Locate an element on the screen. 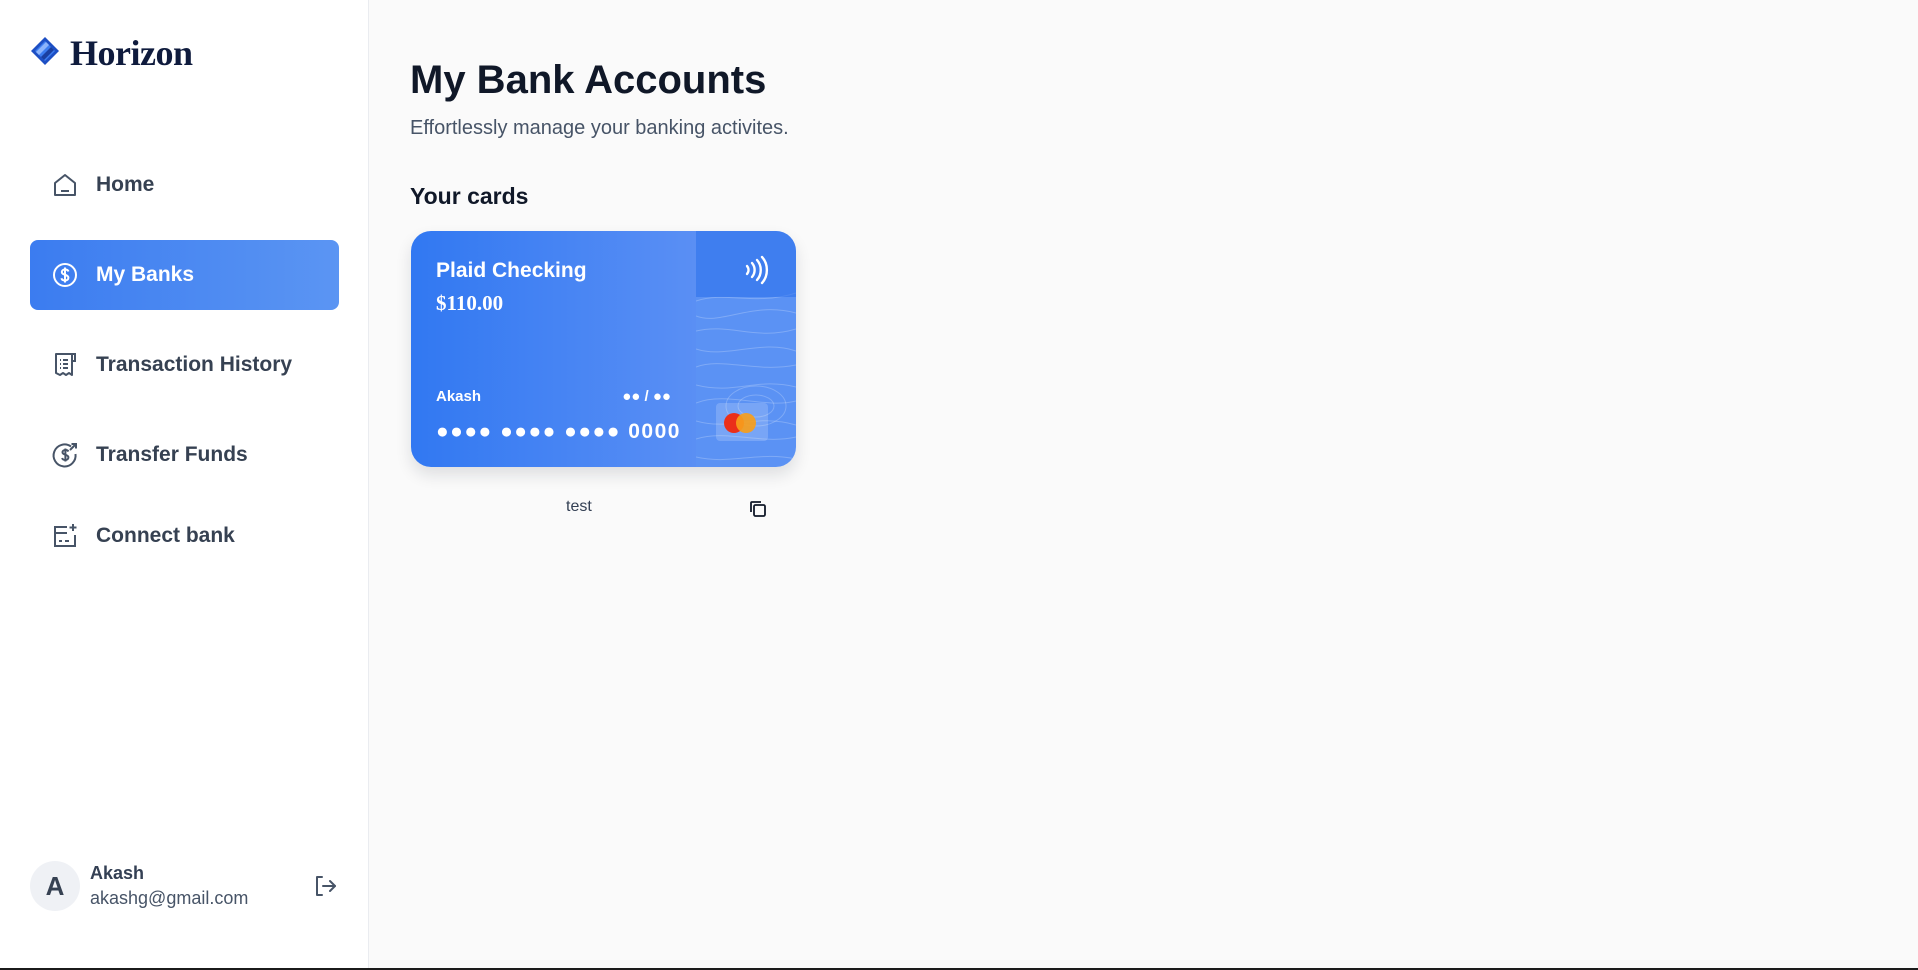 The image size is (1918, 970). sidebar-item-transaction-history: Transaction History is located at coordinates (184, 365).